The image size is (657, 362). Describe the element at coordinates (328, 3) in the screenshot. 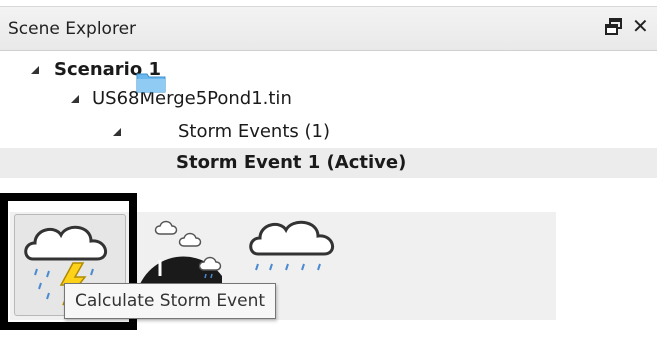

I see `window-top-edge` at that location.